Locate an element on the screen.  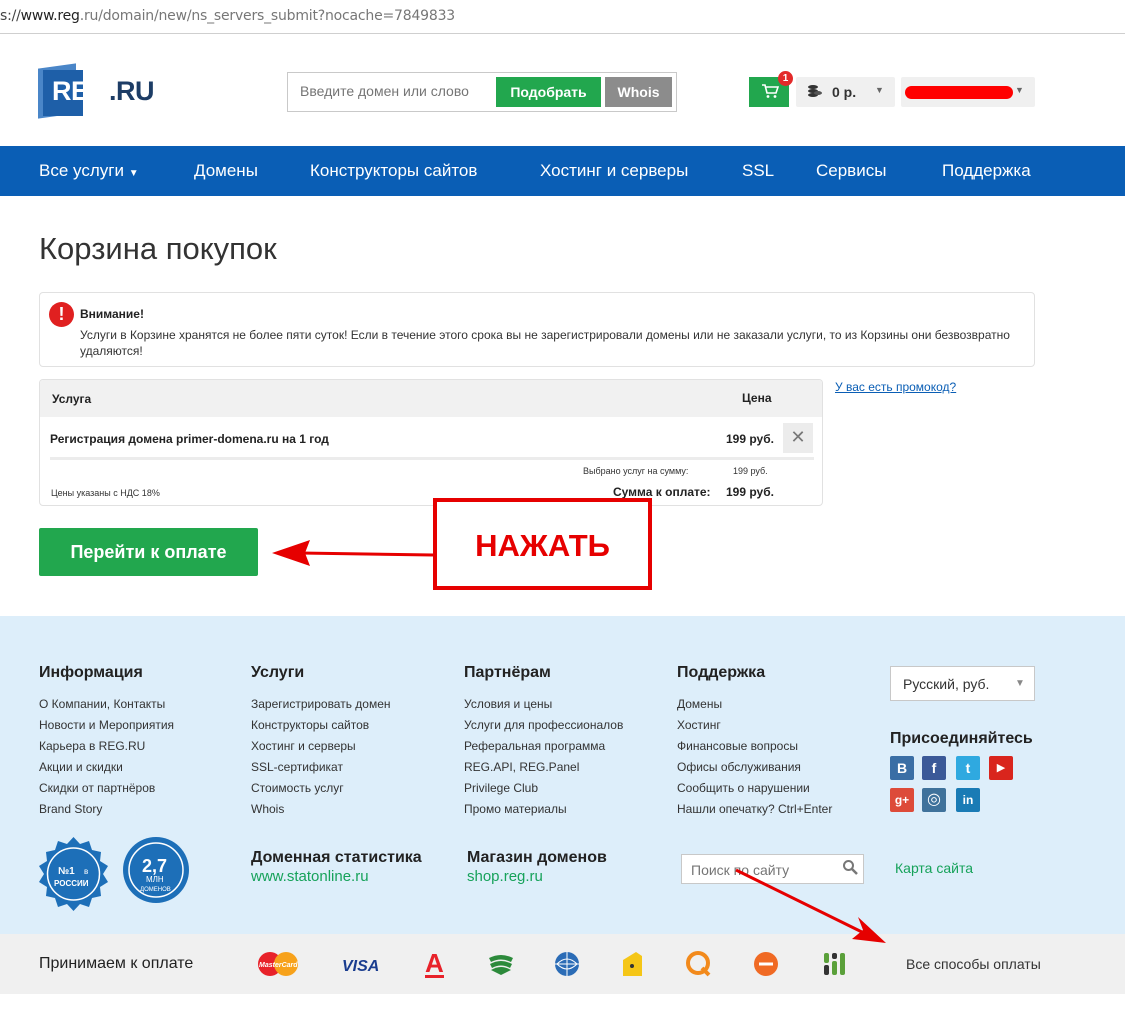
footer-link: Новости и Мероприятия is located at coordinates (106, 725).